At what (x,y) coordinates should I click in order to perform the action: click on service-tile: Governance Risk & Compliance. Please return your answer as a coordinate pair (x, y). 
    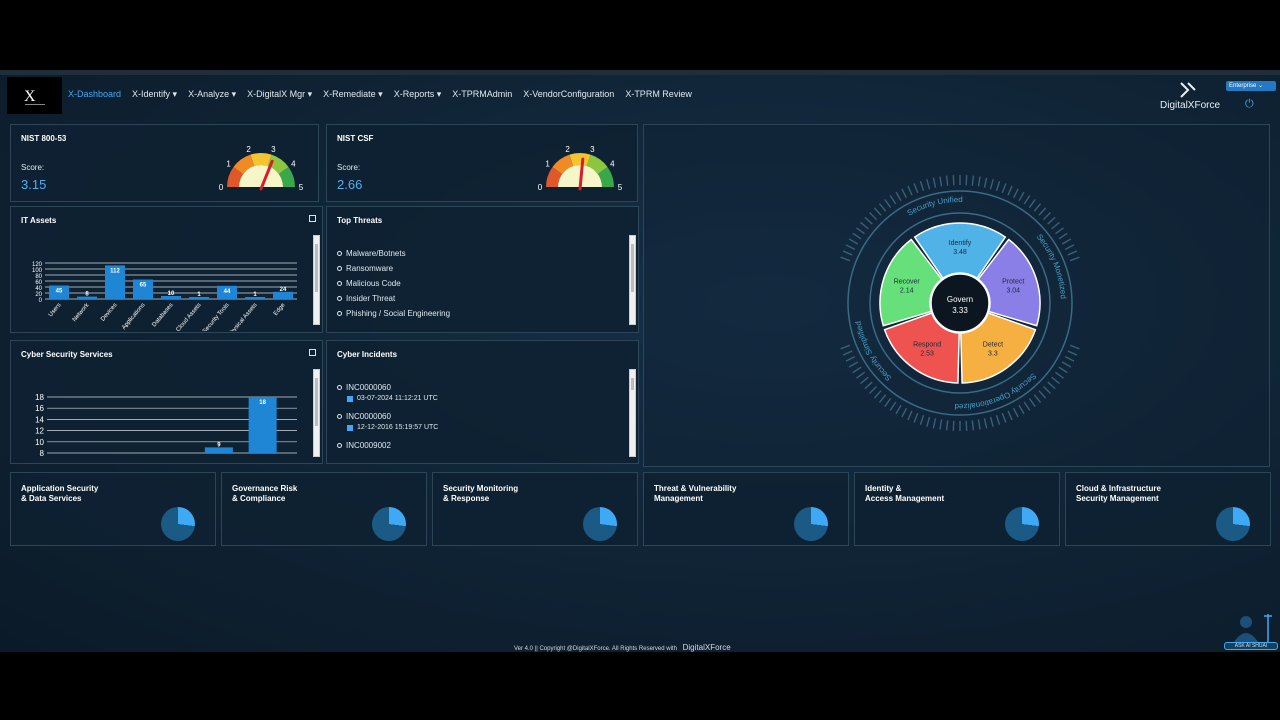
    Looking at the image, I should click on (324, 509).